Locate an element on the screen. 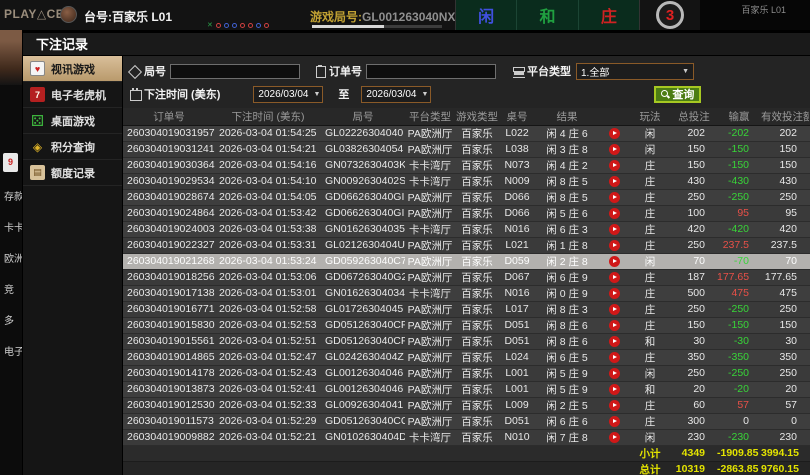 The height and width of the screenshot is (475, 810). game-no-label: 局号 is located at coordinates (155, 72).